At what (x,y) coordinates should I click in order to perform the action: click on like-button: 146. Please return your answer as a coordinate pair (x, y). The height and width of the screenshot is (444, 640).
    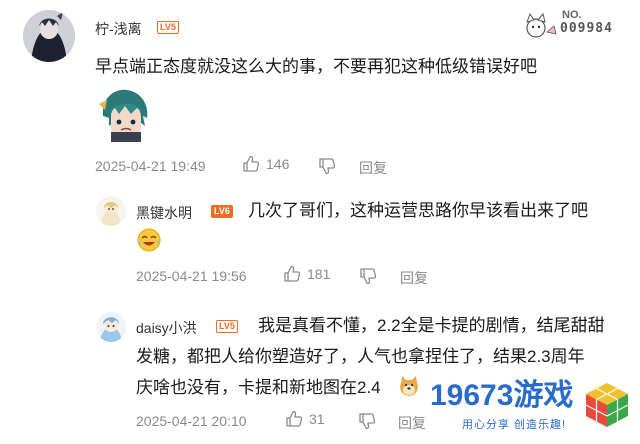
    Looking at the image, I should click on (265, 164).